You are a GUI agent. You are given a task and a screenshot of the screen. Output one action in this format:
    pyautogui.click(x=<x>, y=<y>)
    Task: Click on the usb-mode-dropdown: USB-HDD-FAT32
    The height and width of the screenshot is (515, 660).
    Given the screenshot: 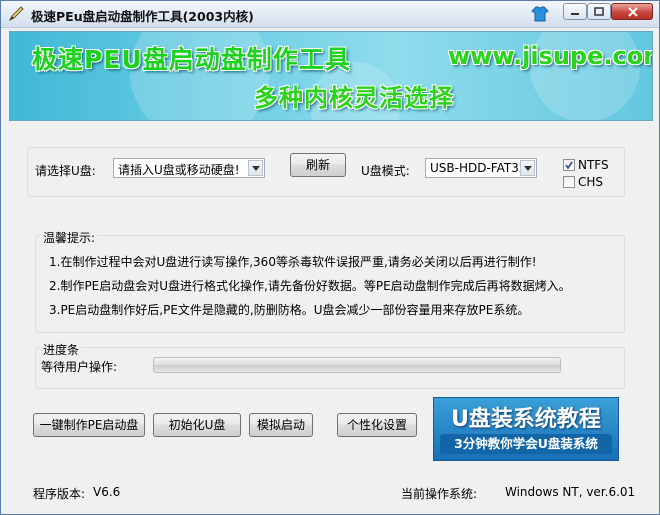 What is the action you would take?
    pyautogui.click(x=481, y=168)
    